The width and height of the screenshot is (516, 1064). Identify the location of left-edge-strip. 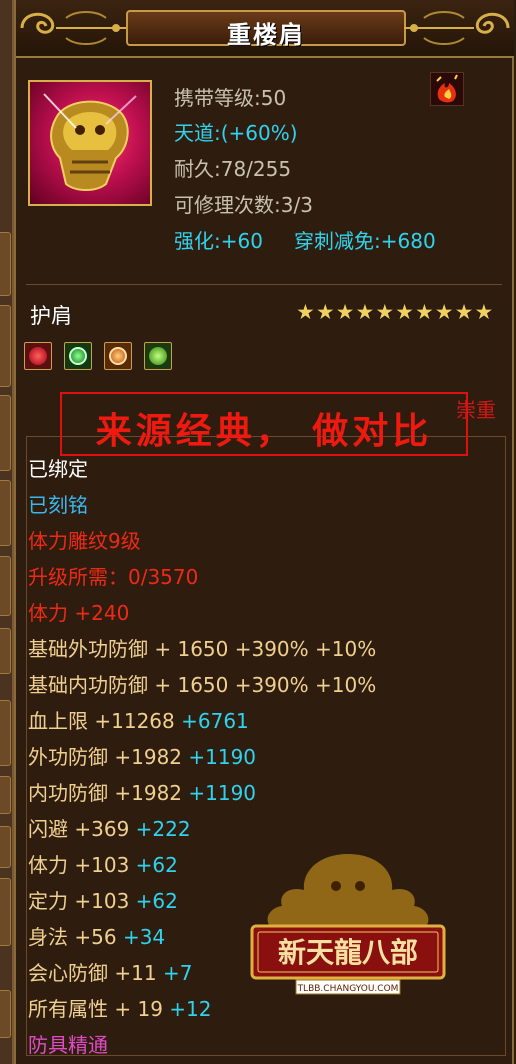
(7, 532).